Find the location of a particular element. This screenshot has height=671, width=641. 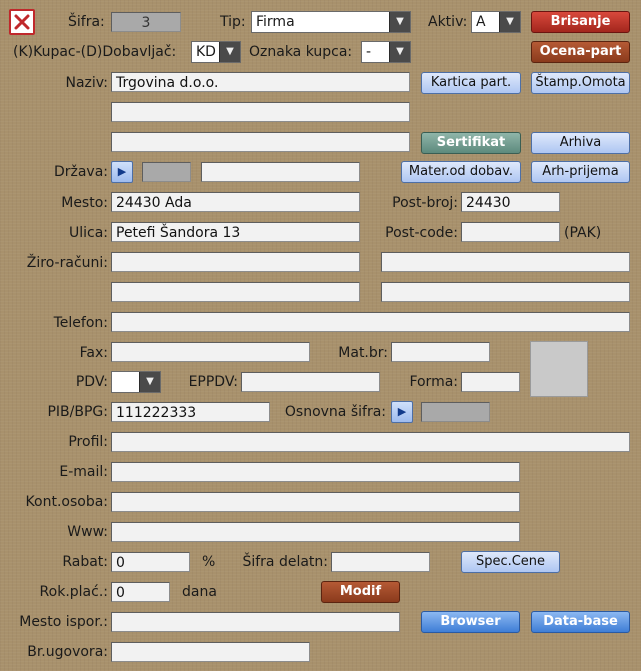

kont-osoba-field is located at coordinates (315, 502).